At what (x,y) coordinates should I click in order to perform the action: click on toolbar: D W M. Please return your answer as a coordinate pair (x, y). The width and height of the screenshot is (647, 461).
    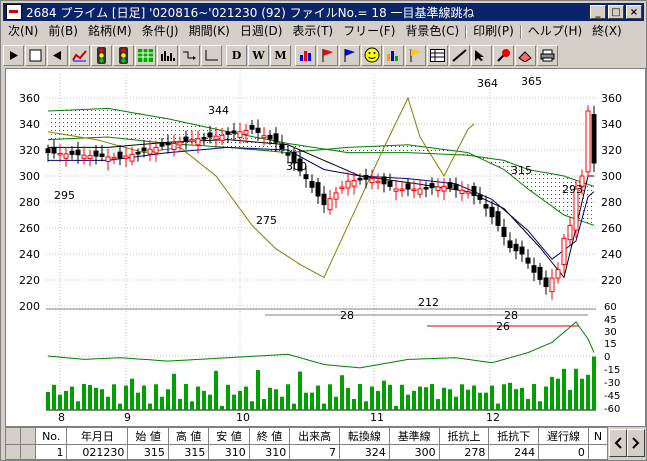
    Looking at the image, I should click on (323, 55).